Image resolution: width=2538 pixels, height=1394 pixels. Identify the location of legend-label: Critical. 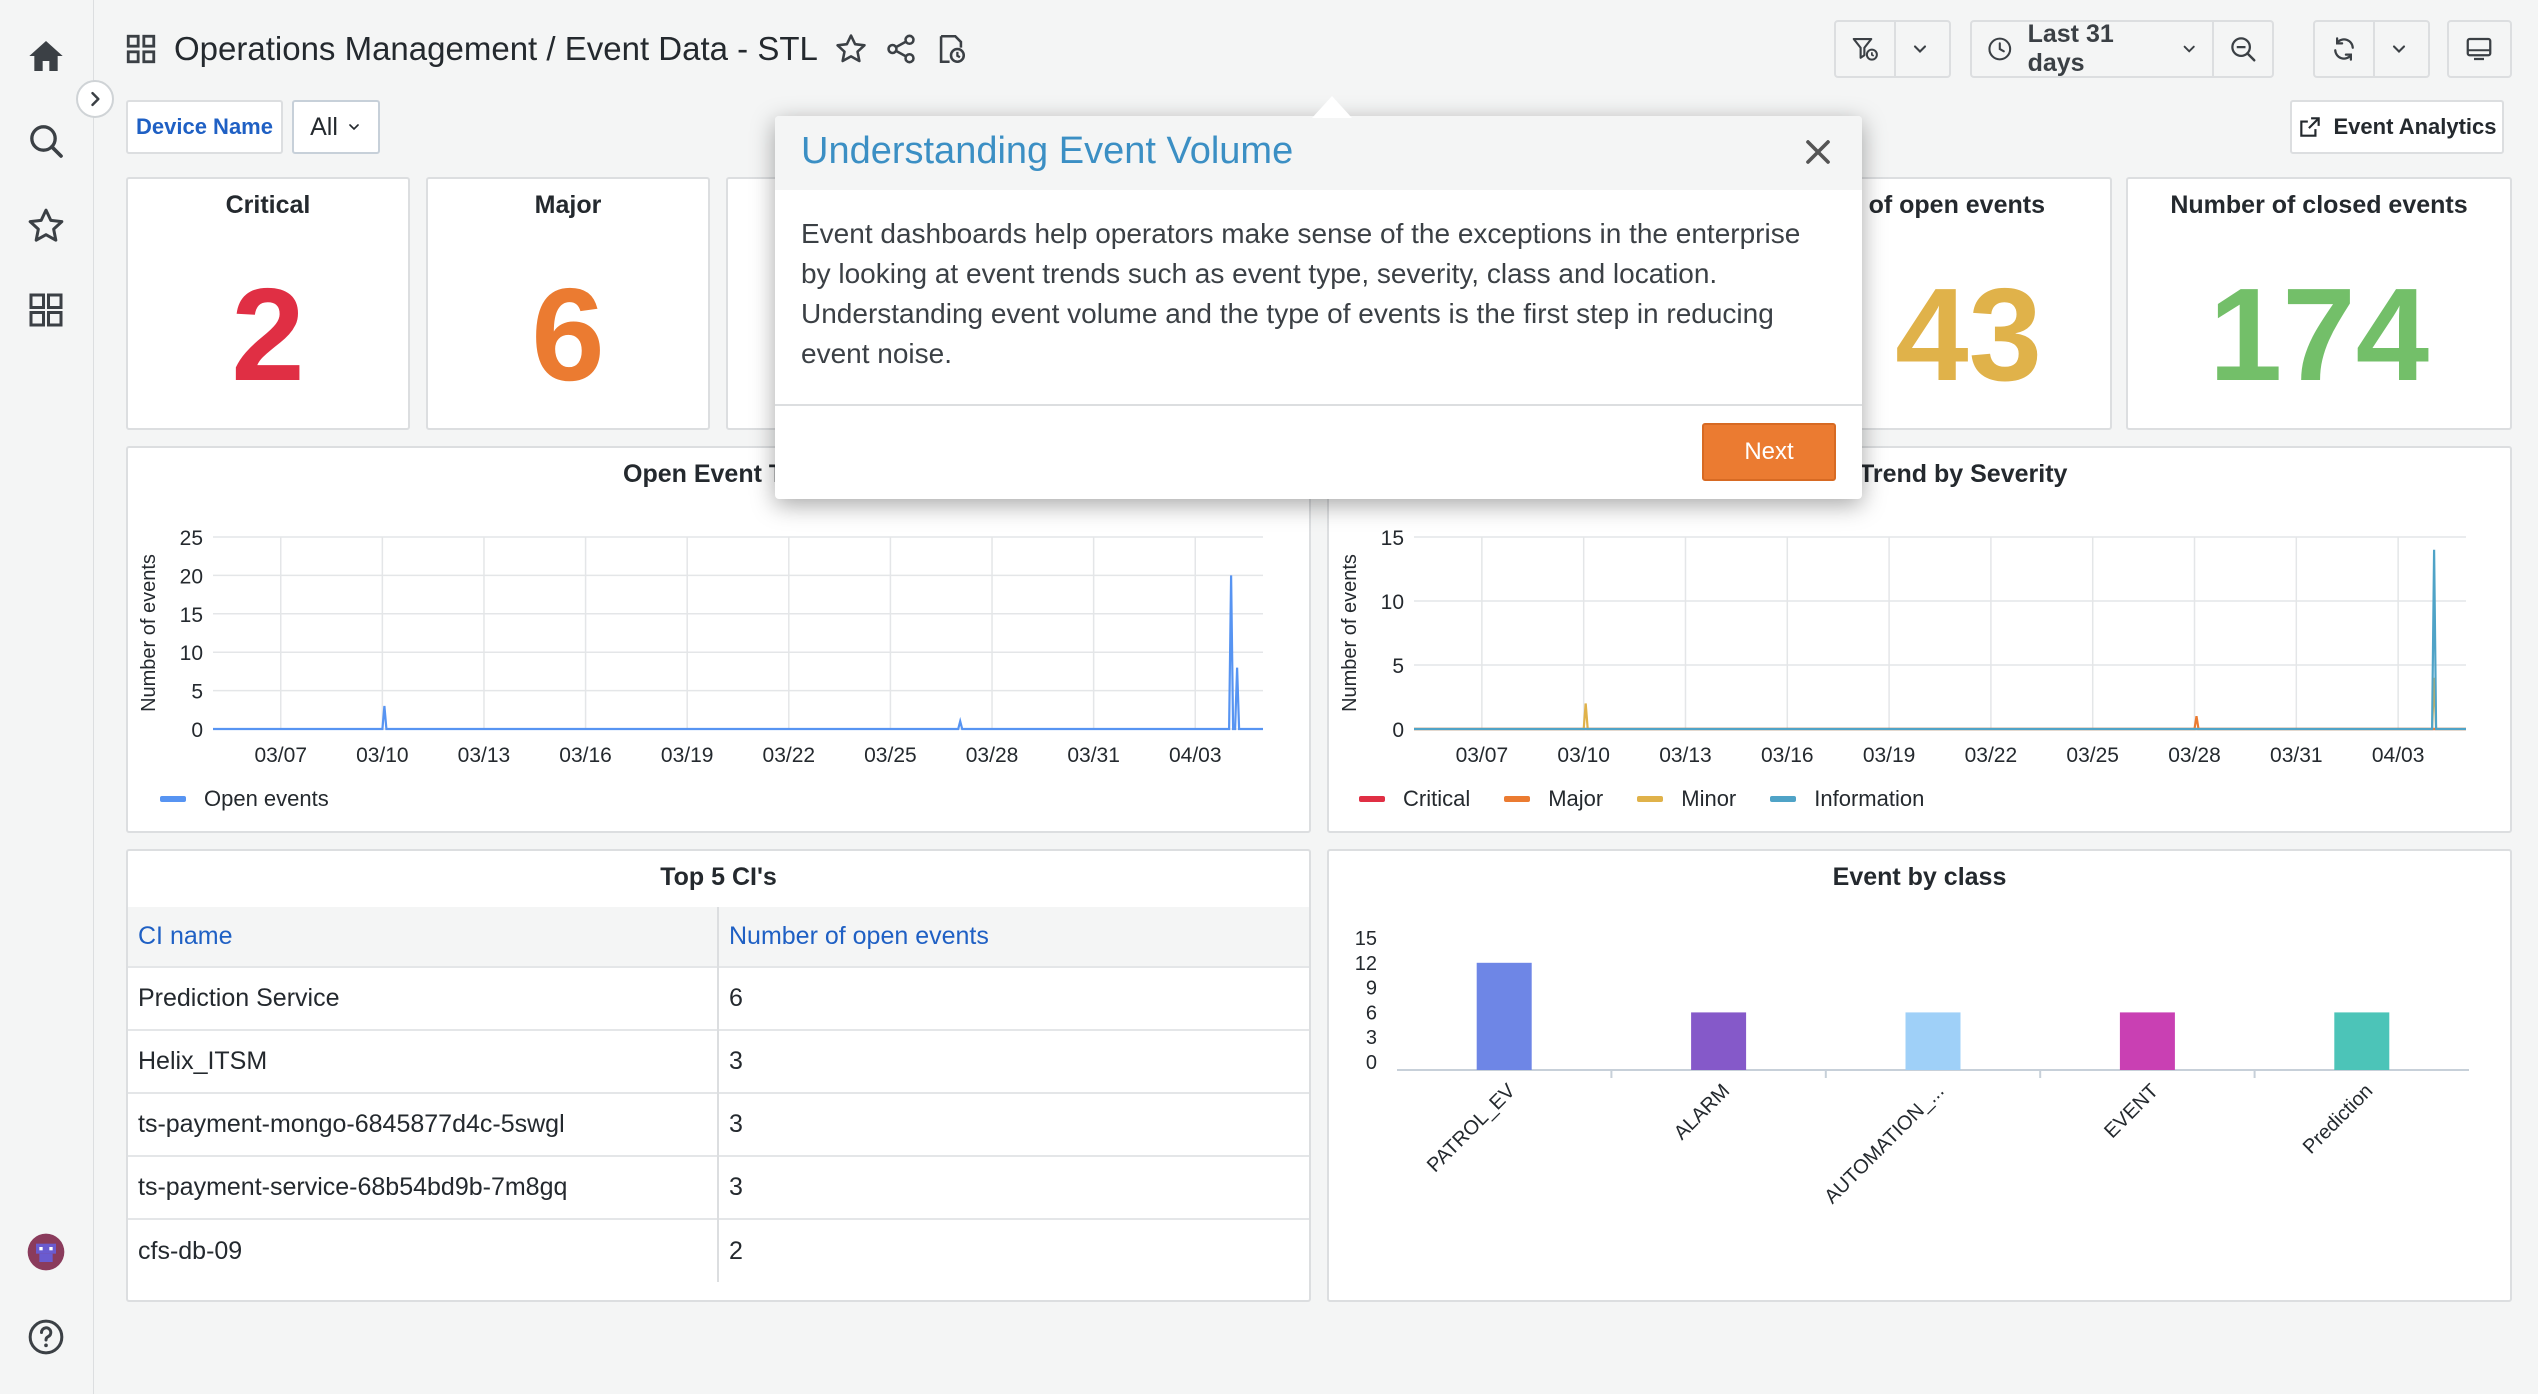
(1437, 798).